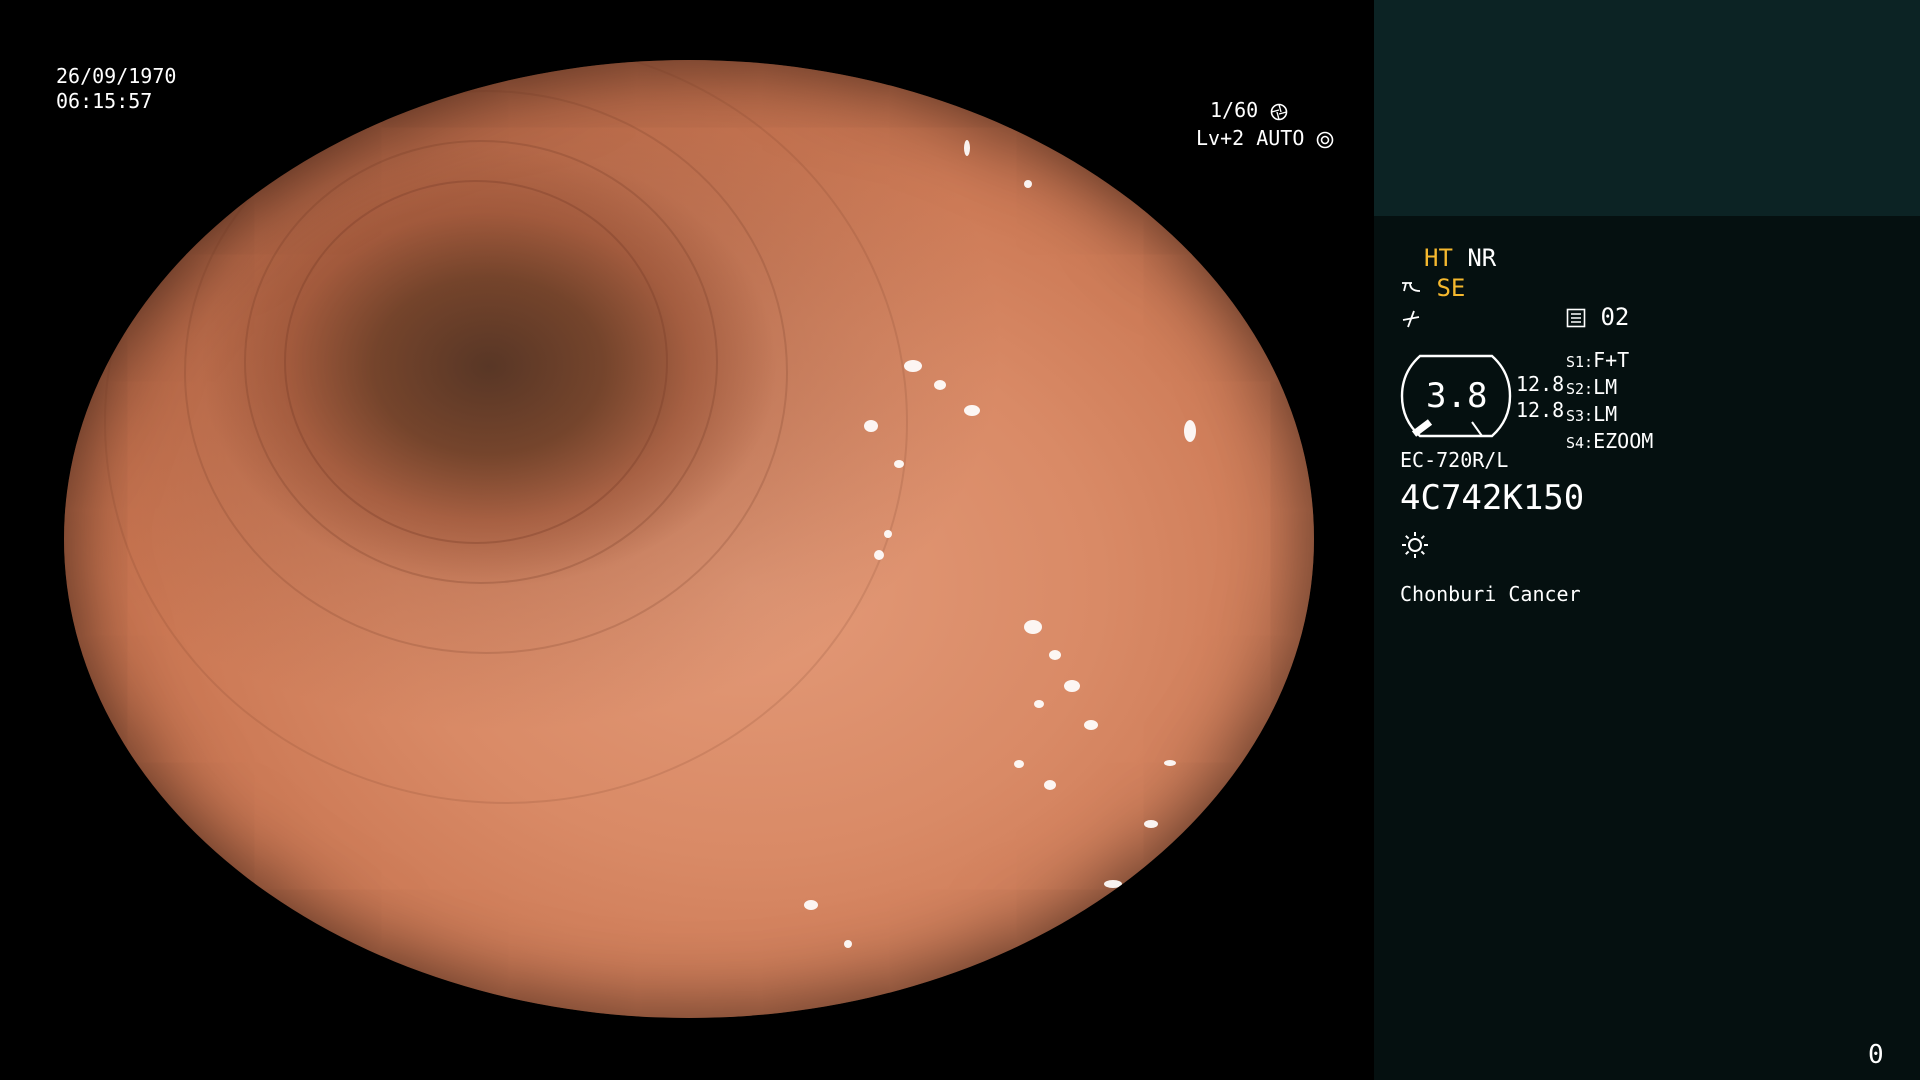  What do you see at coordinates (1492, 498) in the screenshot?
I see `scope-serial: 4C742K150` at bounding box center [1492, 498].